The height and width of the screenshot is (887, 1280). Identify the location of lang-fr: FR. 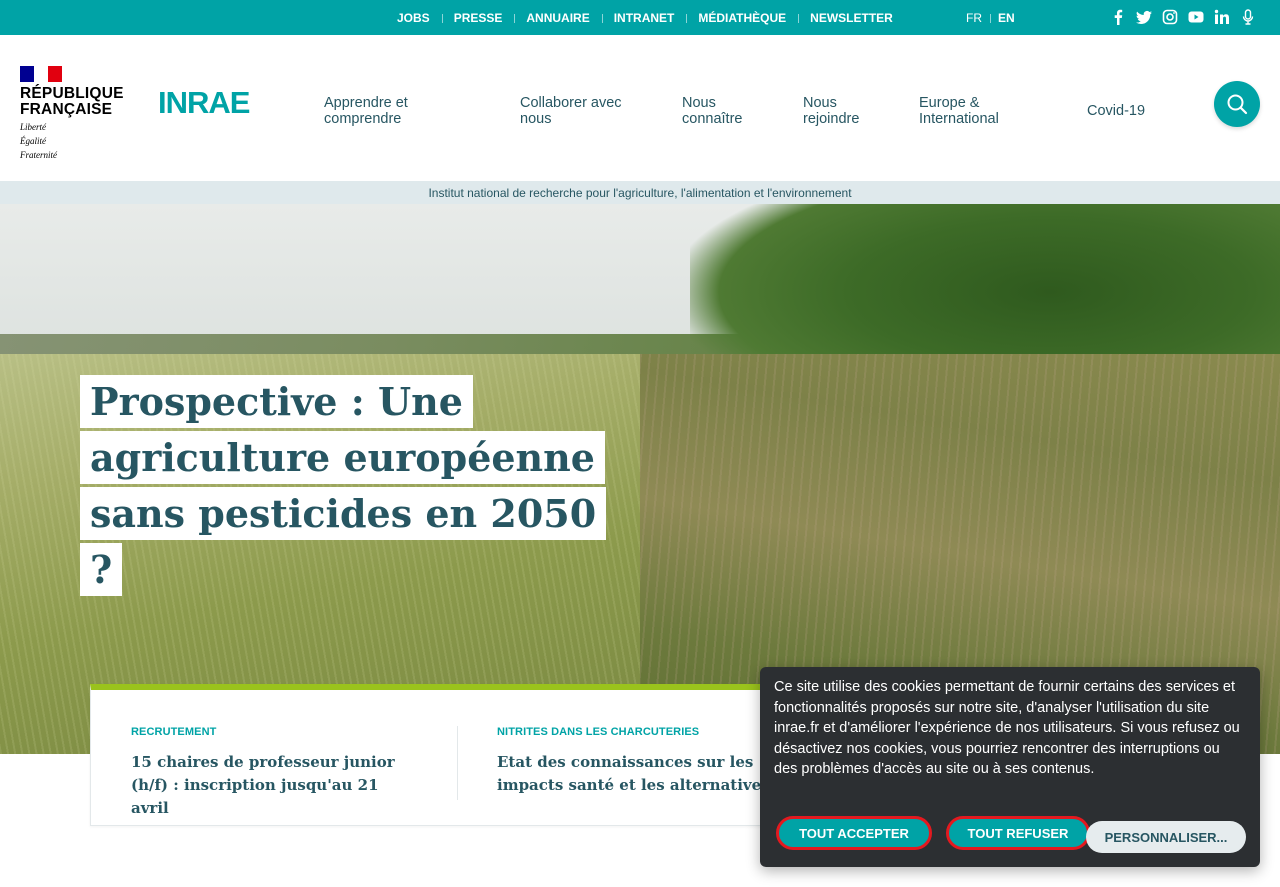
(974, 18).